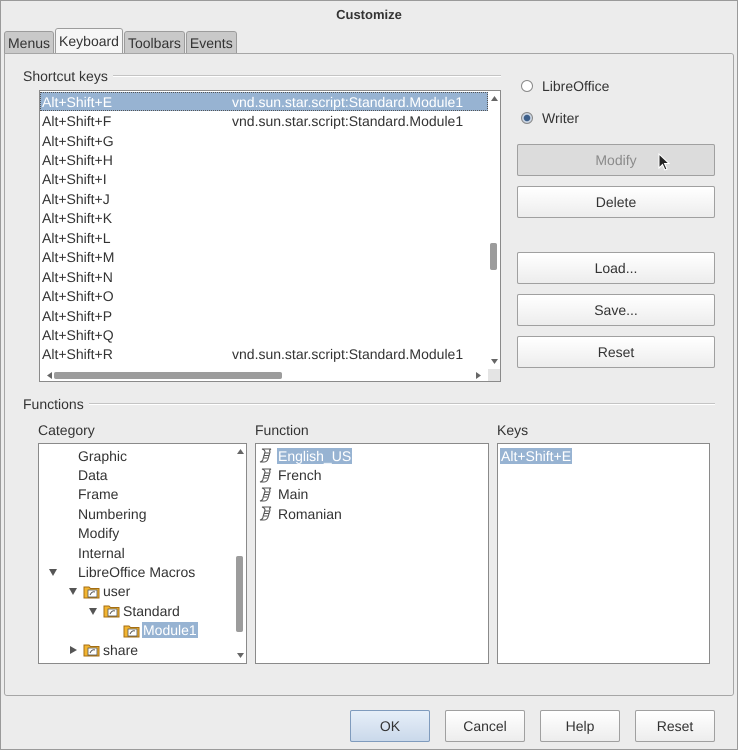  What do you see at coordinates (102, 456) in the screenshot?
I see `tree-item: Graphic` at bounding box center [102, 456].